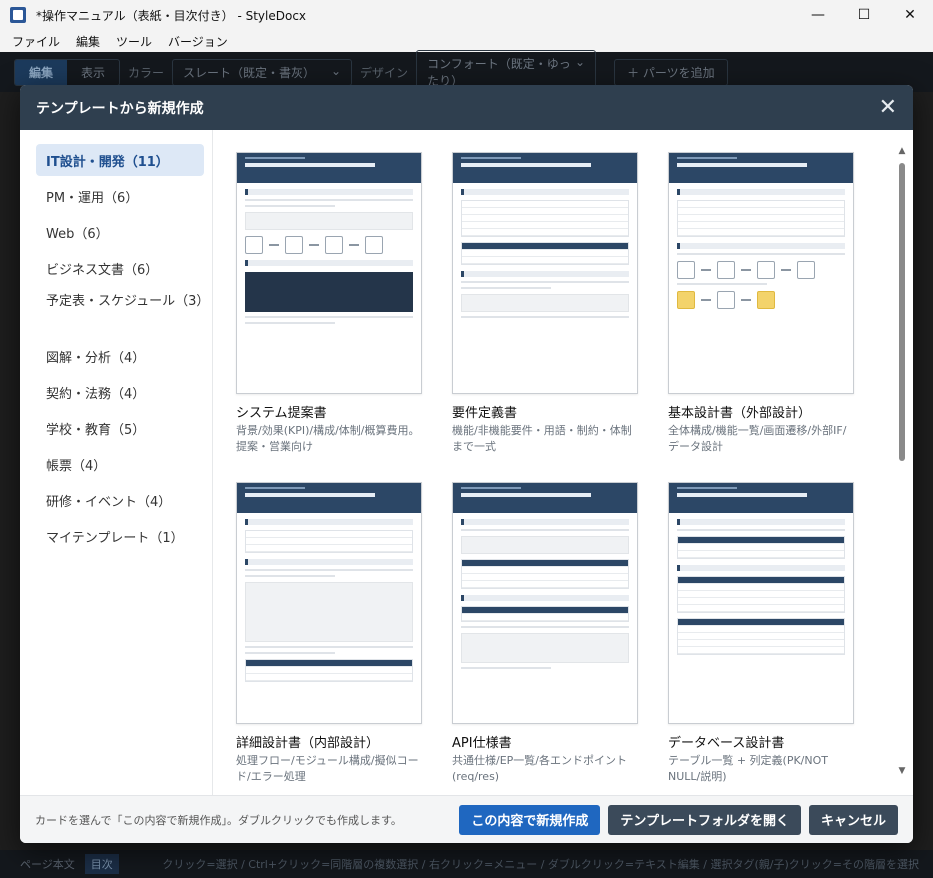 This screenshot has height=878, width=933. Describe the element at coordinates (485, 413) in the screenshot. I see `template-name: 要件定義書` at that location.